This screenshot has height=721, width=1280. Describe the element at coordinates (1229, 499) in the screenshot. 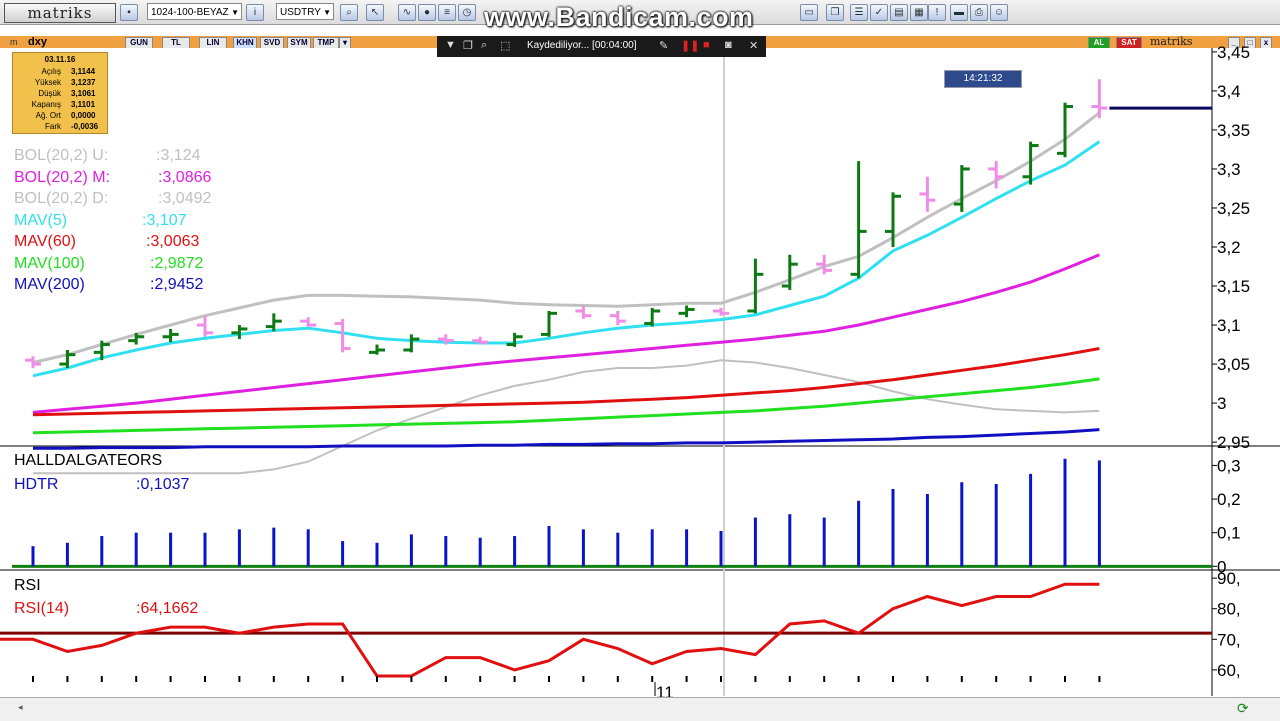

I see `y-tick-label: 0,2` at that location.